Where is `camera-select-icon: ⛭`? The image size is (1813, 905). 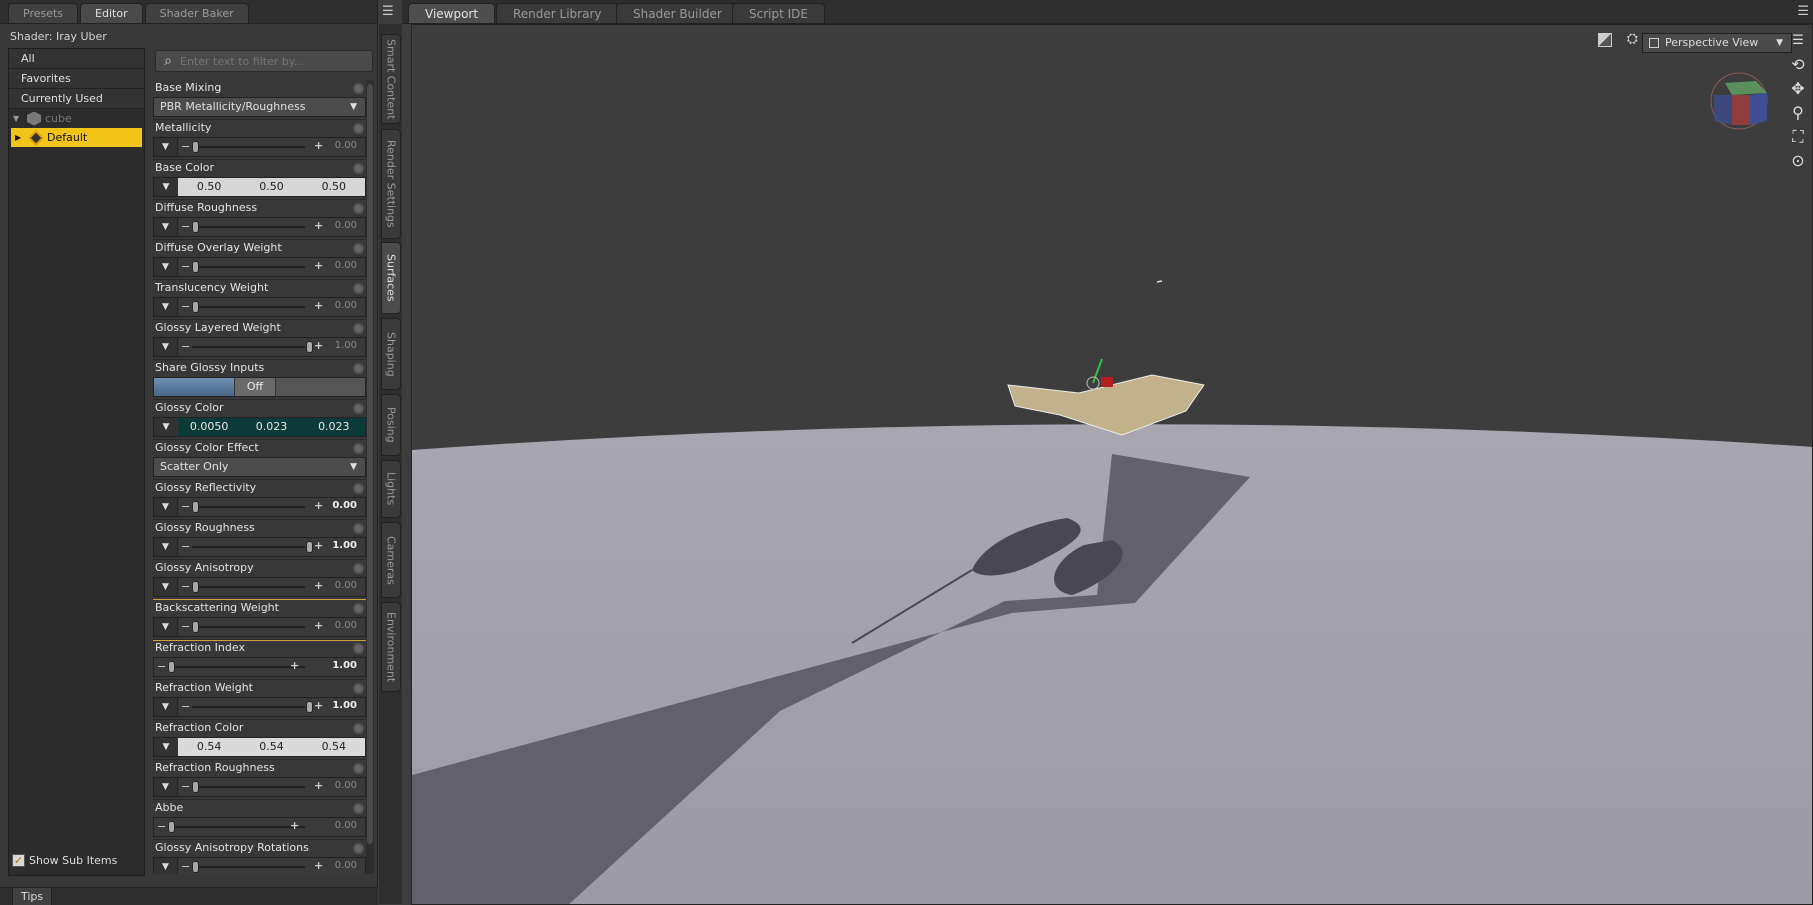
camera-select-icon: ⛭ is located at coordinates (1632, 39).